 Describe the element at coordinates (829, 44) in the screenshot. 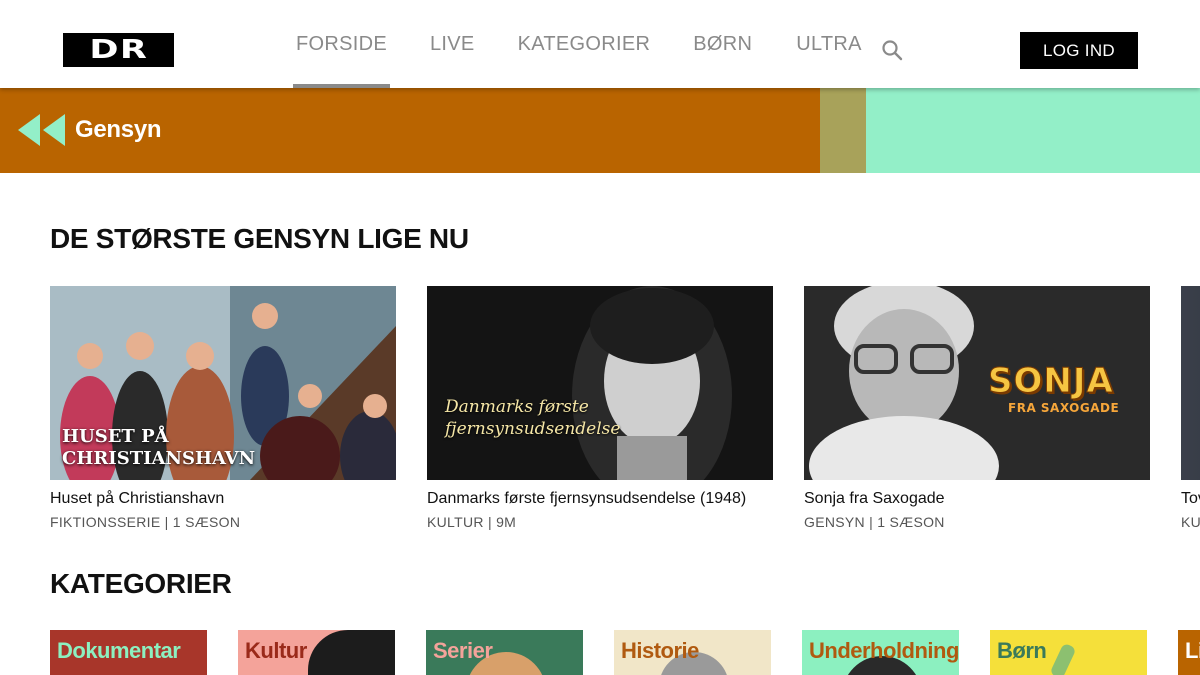

I see `nav-ultra: ULTRA` at that location.